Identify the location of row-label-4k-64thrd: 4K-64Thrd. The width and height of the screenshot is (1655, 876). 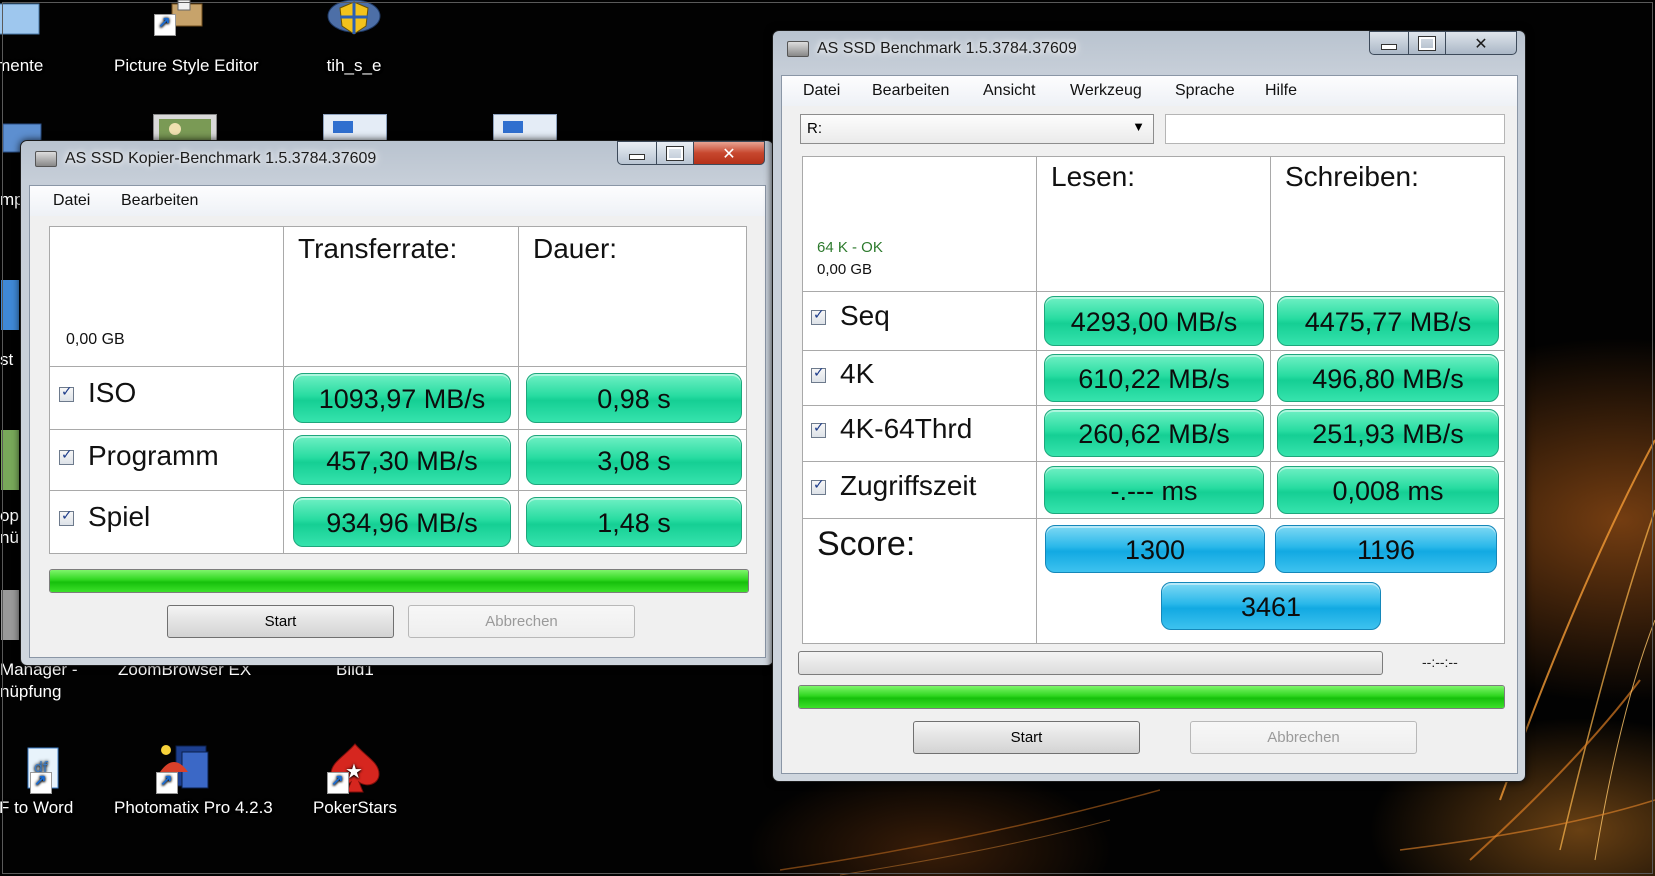
(919, 433).